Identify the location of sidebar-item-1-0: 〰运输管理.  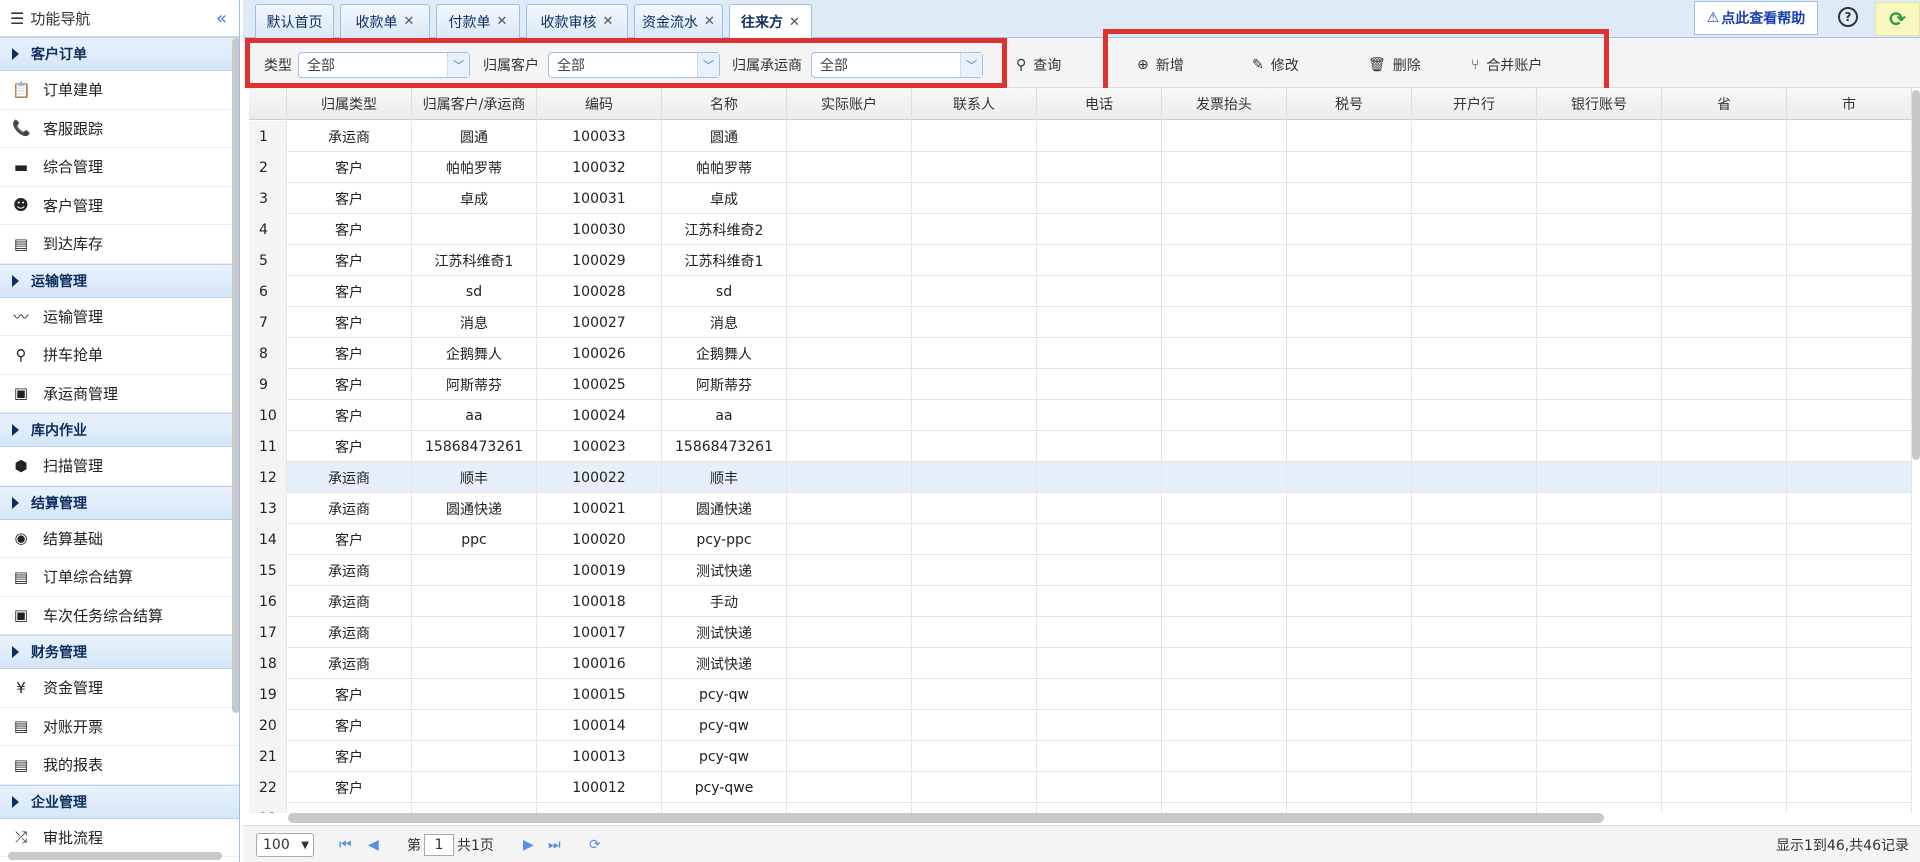
(119, 317).